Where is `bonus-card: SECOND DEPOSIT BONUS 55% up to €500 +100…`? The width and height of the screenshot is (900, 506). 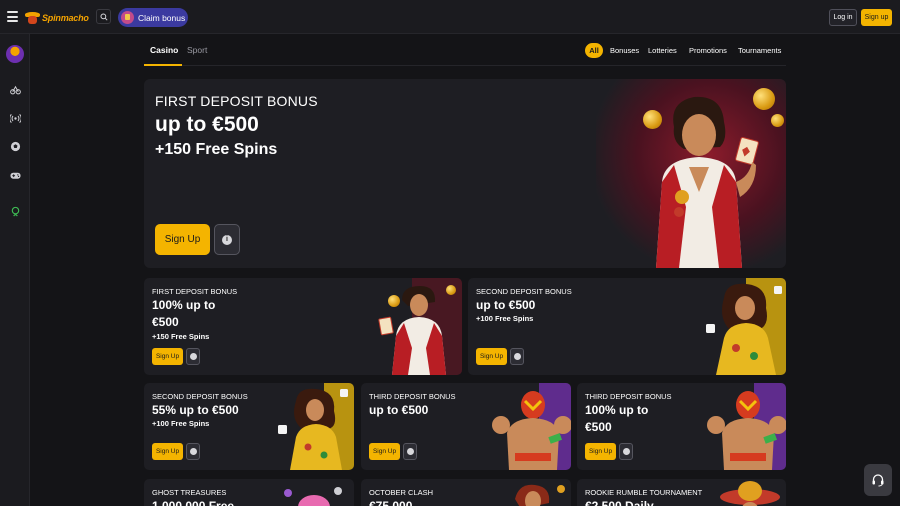
bonus-card: SECOND DEPOSIT BONUS 55% up to €500 +100… is located at coordinates (249, 426).